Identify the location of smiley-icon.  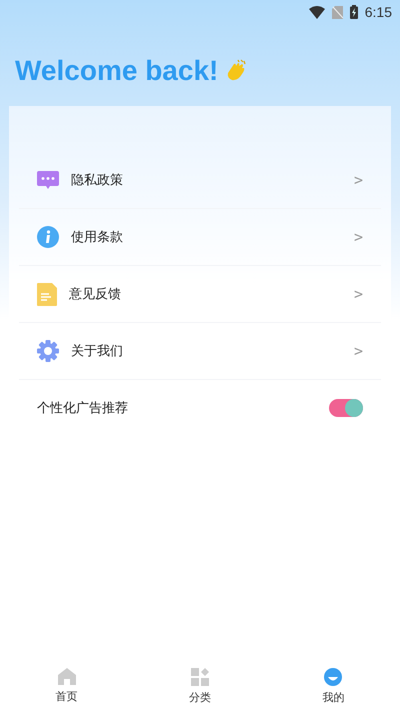
(333, 677).